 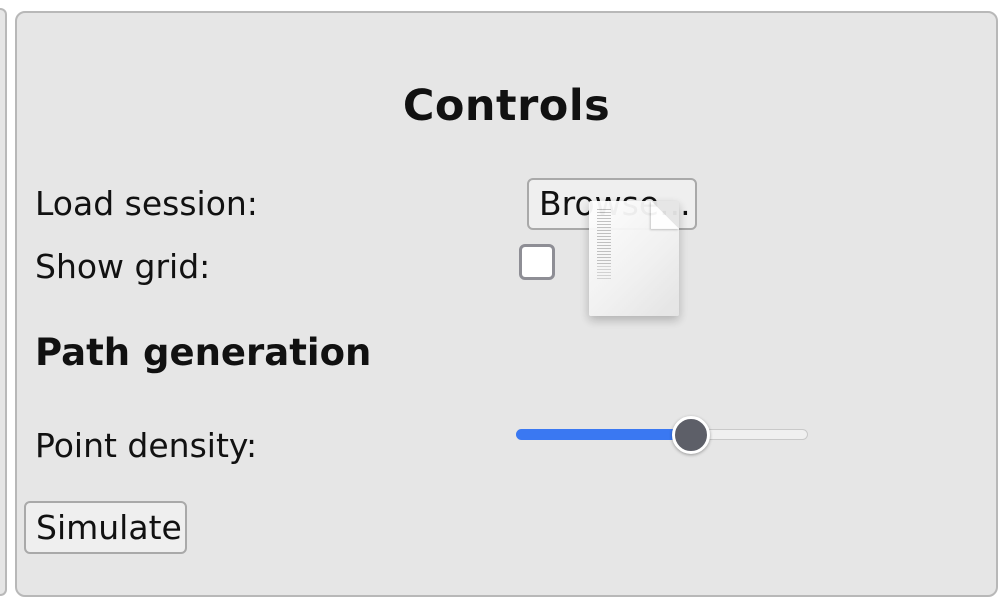 I want to click on slider-fill, so click(x=604, y=434).